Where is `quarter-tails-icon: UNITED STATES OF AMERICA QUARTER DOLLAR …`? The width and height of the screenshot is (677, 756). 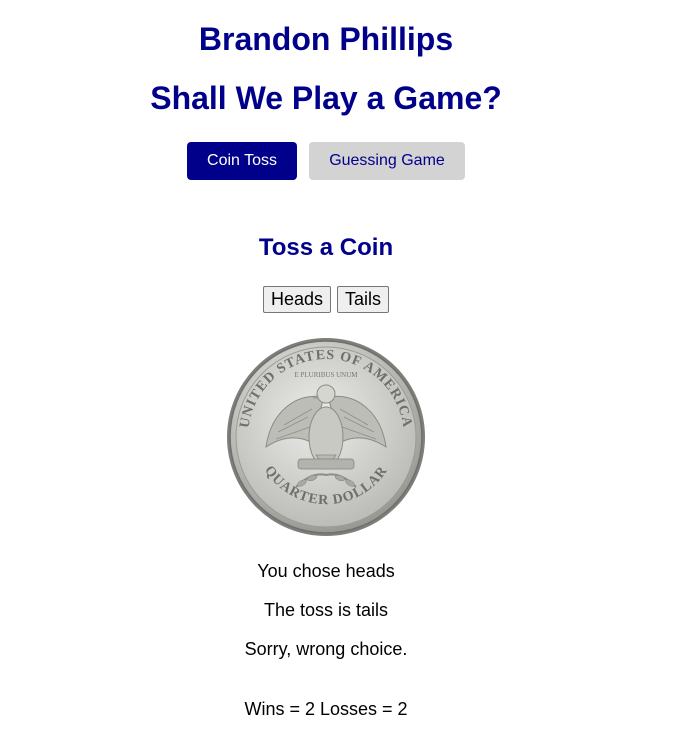 quarter-tails-icon: UNITED STATES OF AMERICA QUARTER DOLLAR … is located at coordinates (326, 437).